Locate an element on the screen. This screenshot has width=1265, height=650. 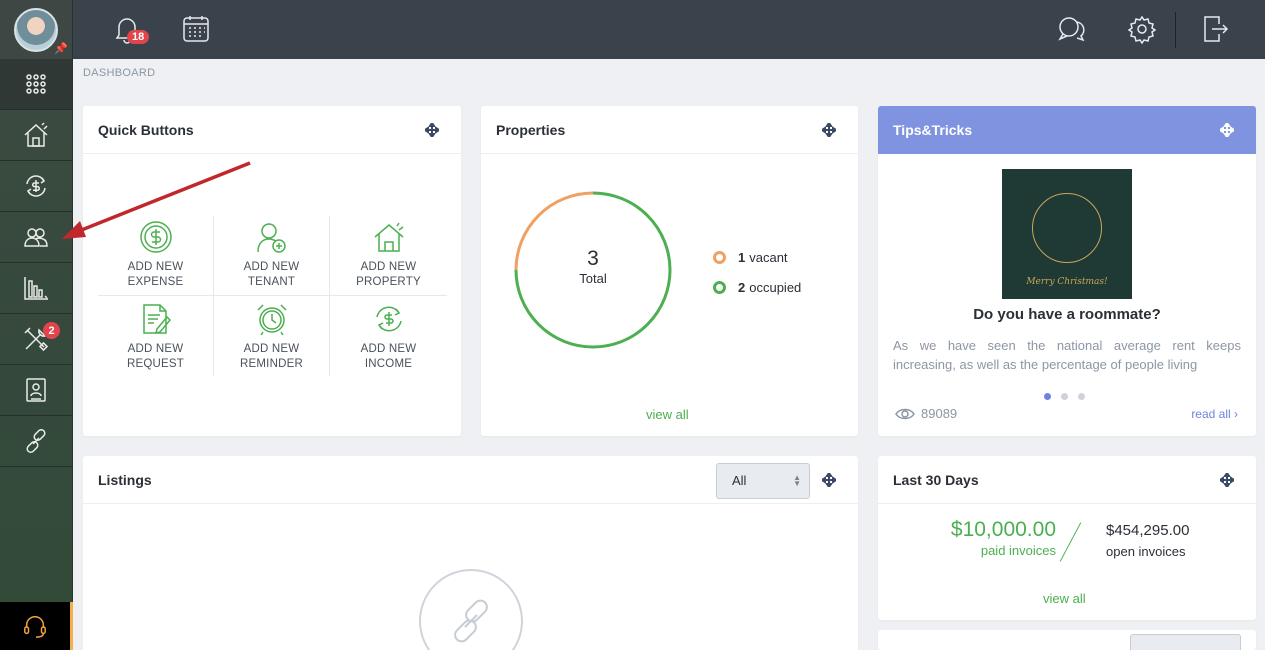
properties-view-all-link: view all is located at coordinates (667, 414).